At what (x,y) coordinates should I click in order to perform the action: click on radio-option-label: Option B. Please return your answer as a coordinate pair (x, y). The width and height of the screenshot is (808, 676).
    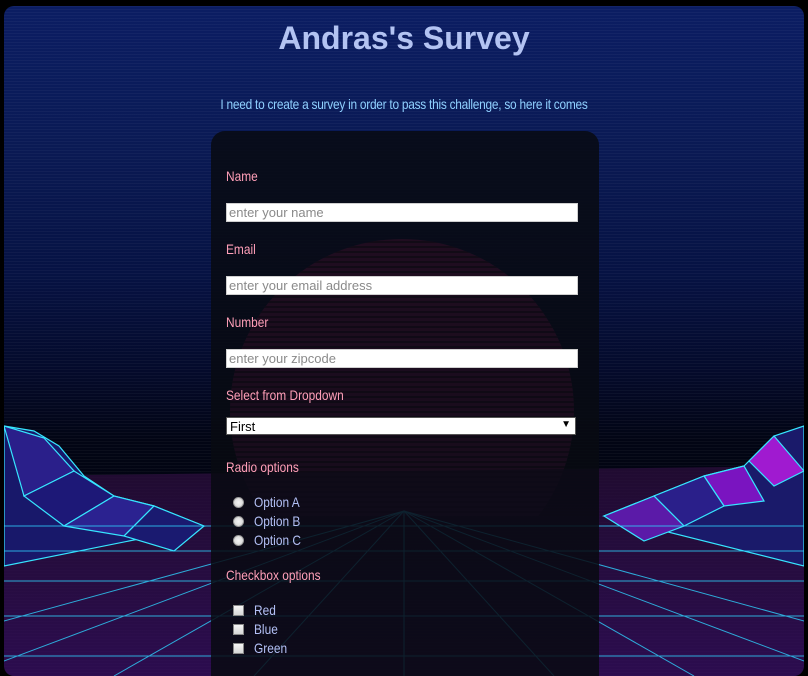
    Looking at the image, I should click on (277, 521).